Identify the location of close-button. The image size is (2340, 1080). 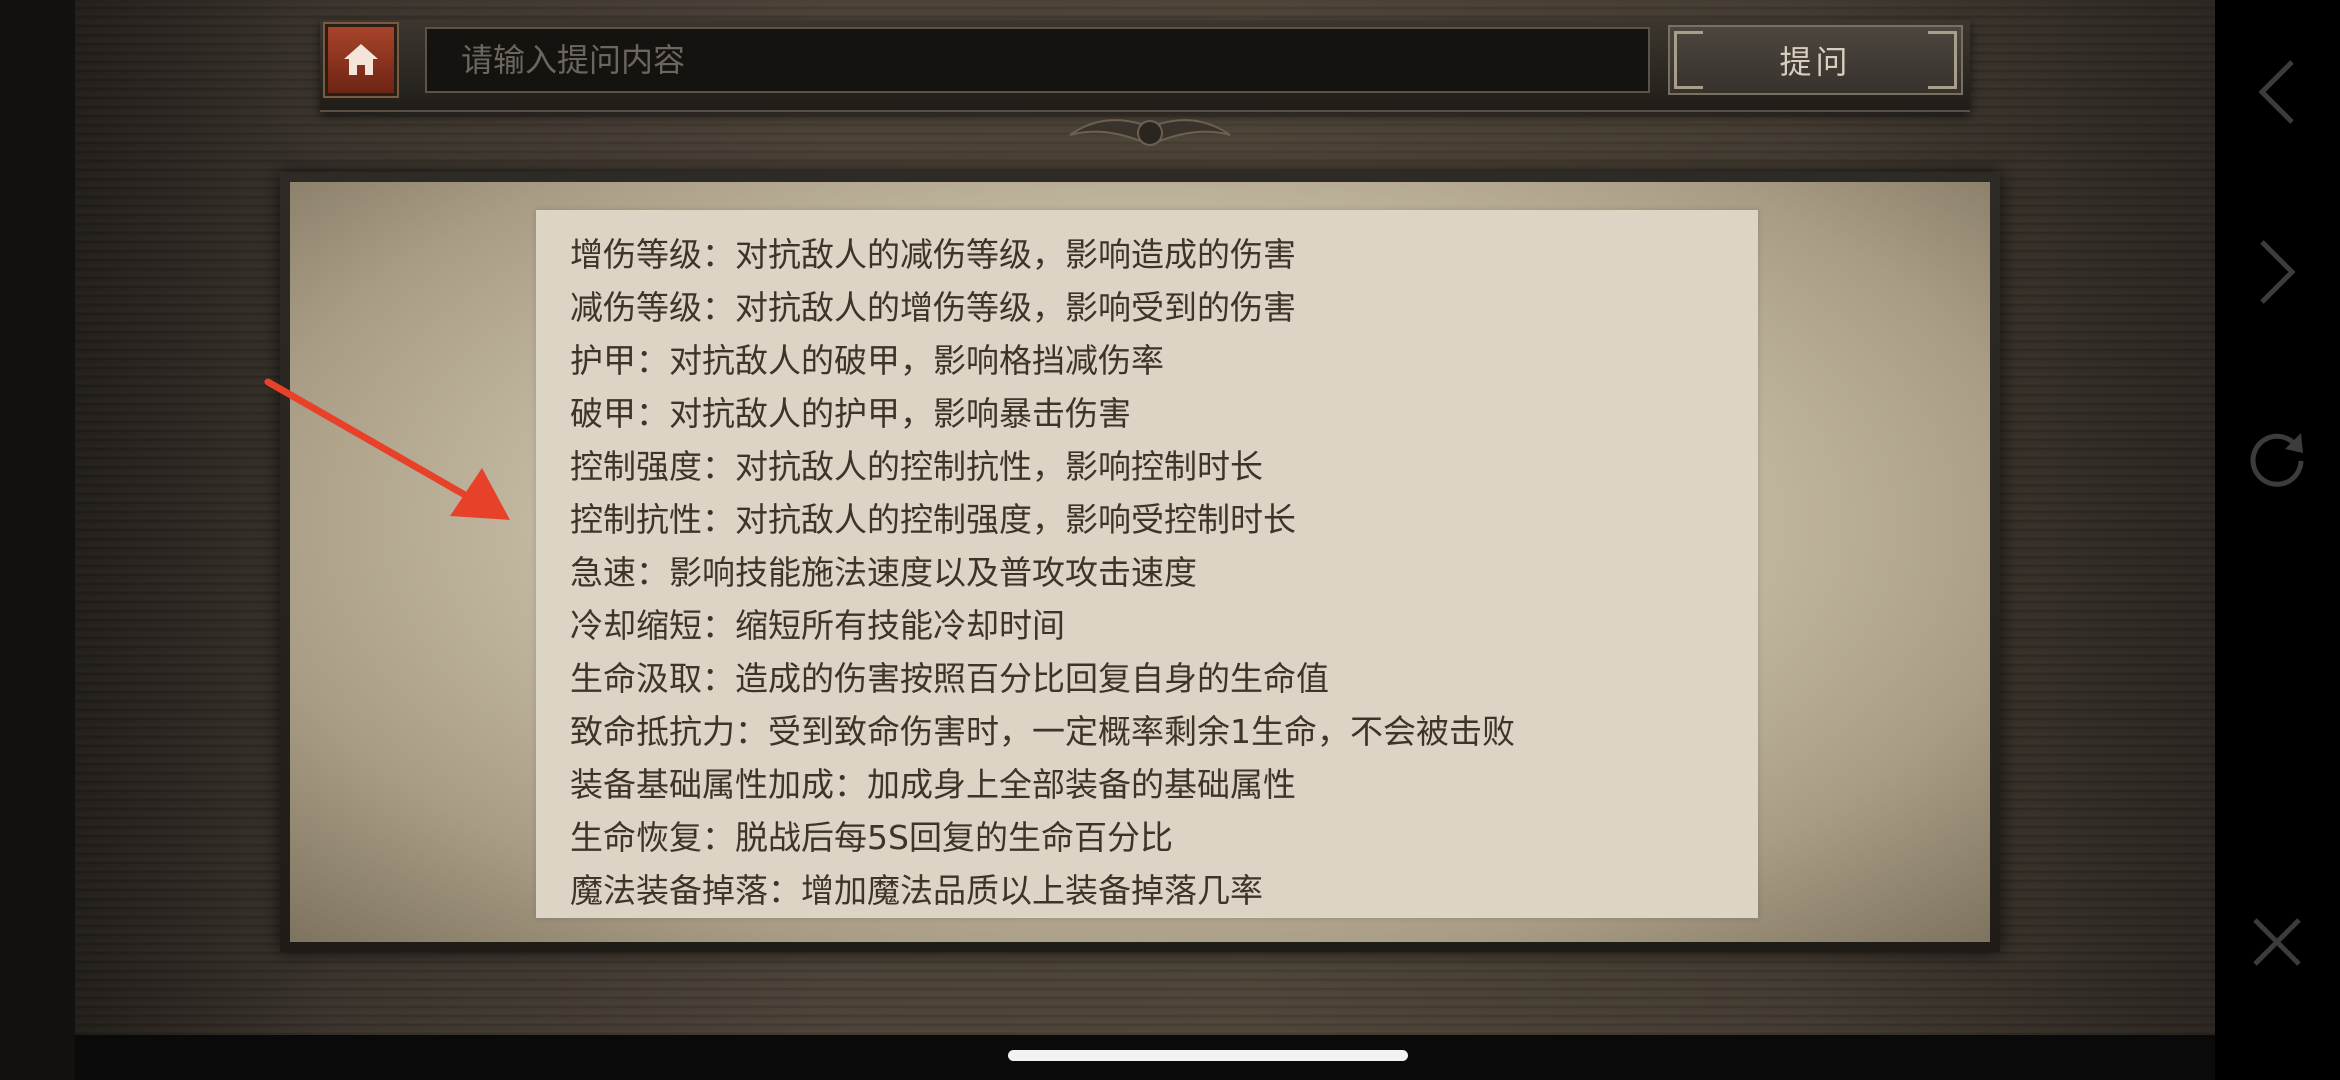
(2277, 942).